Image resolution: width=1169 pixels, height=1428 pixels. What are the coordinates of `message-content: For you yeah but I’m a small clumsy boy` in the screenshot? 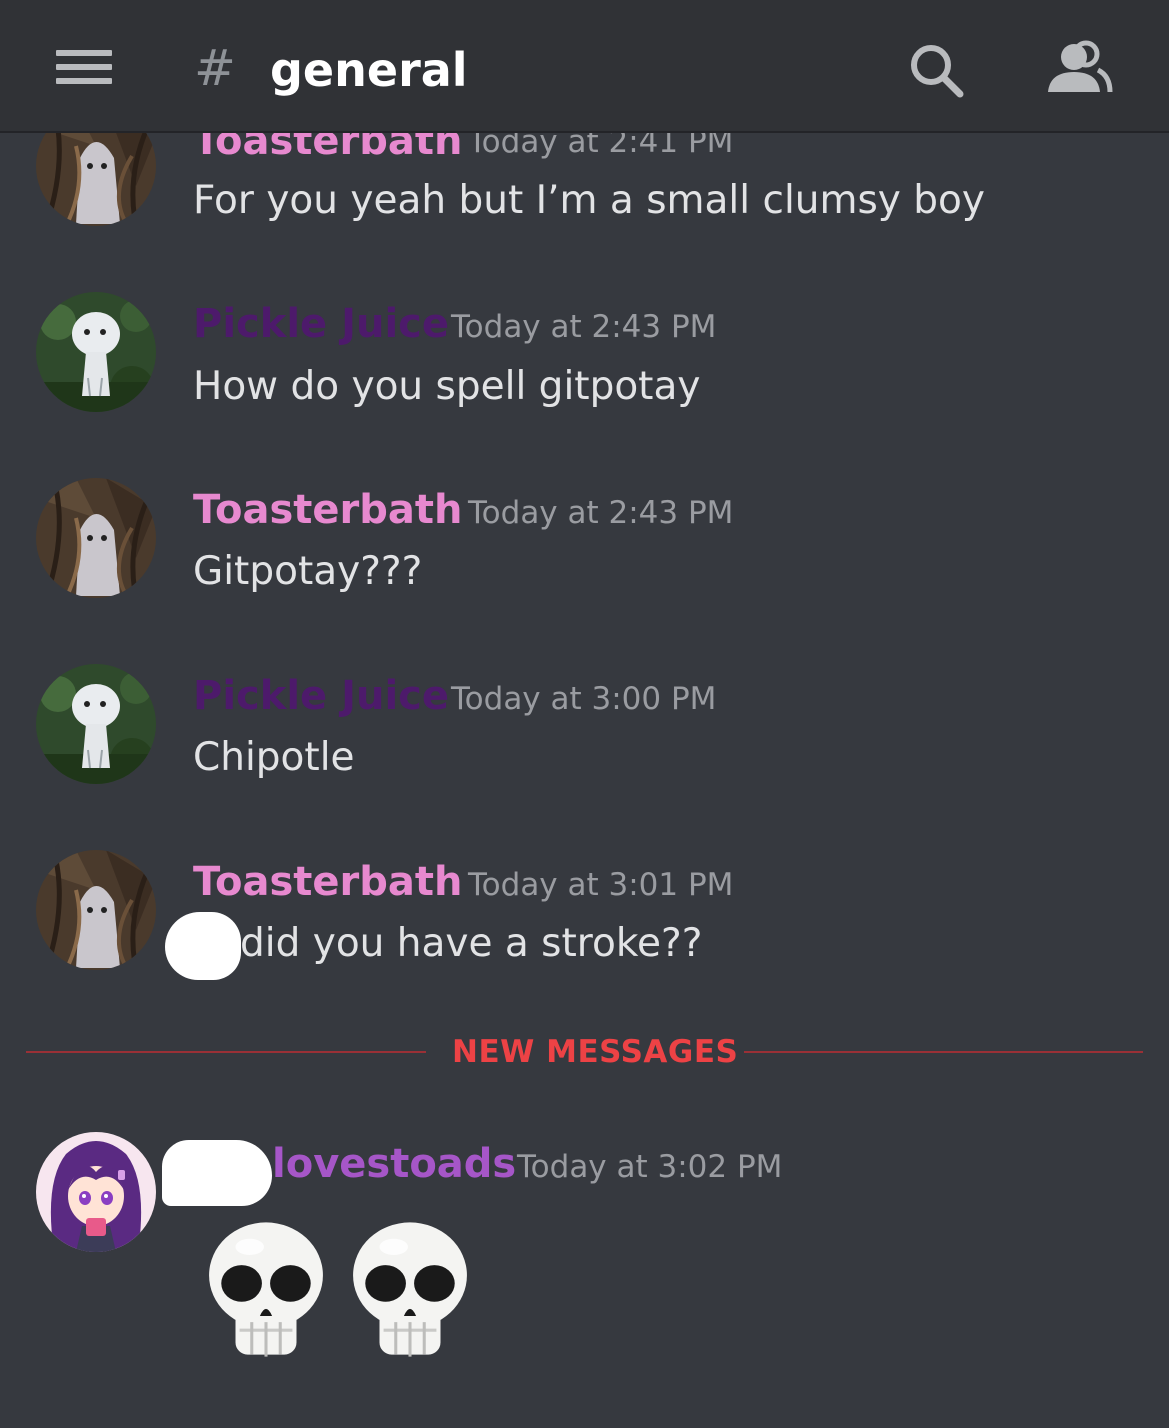 It's located at (589, 200).